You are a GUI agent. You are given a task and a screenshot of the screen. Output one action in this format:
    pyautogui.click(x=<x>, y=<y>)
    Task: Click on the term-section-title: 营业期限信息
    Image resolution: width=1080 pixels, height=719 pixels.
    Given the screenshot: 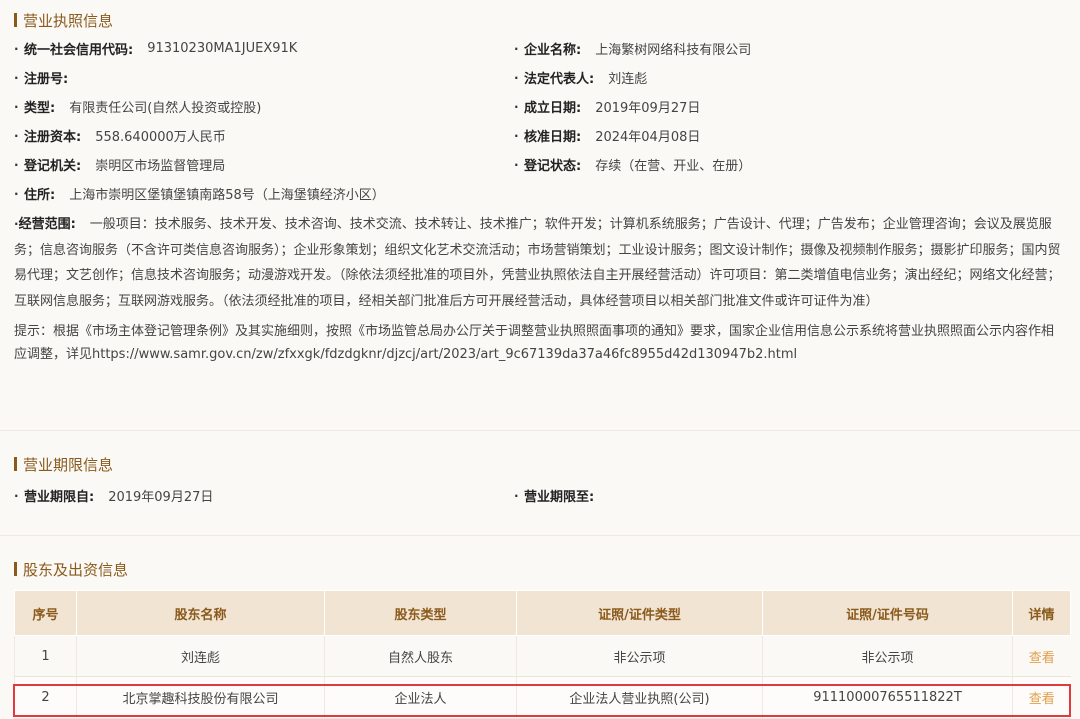 What is the action you would take?
    pyautogui.click(x=540, y=464)
    